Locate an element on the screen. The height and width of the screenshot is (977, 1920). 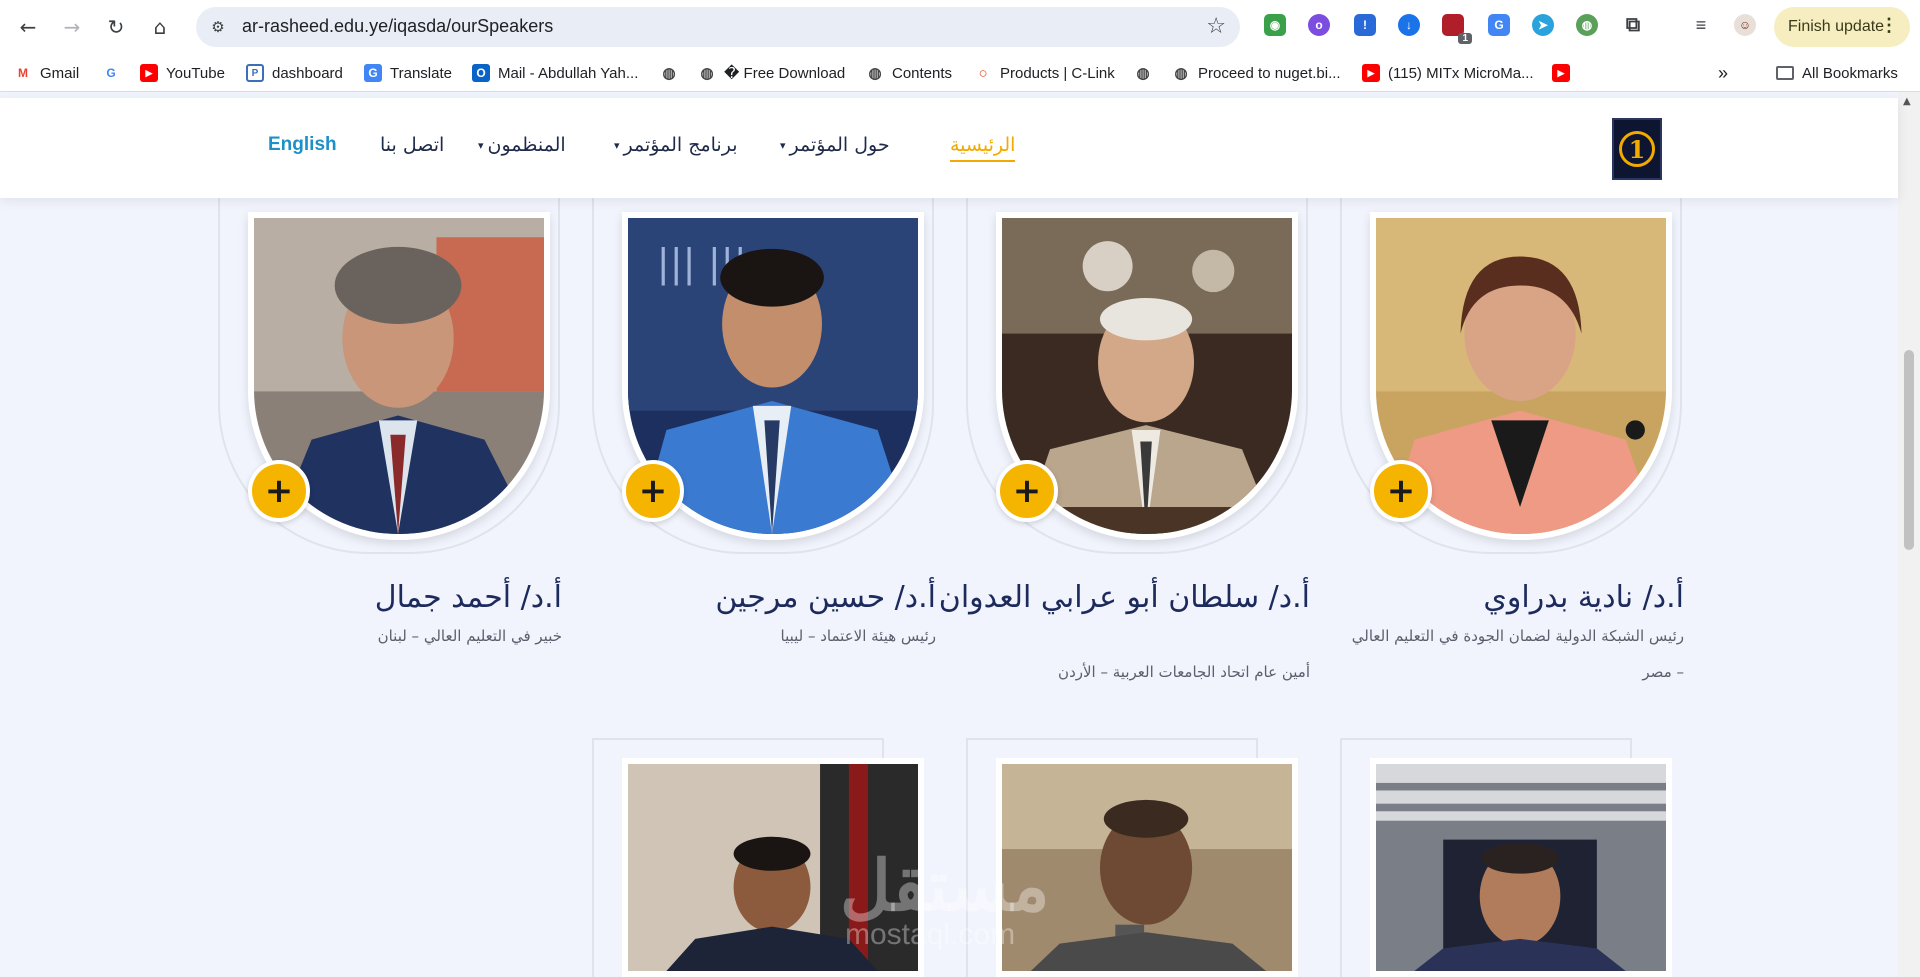
watermark-latin: mostaql.com is located at coordinates (930, 934).